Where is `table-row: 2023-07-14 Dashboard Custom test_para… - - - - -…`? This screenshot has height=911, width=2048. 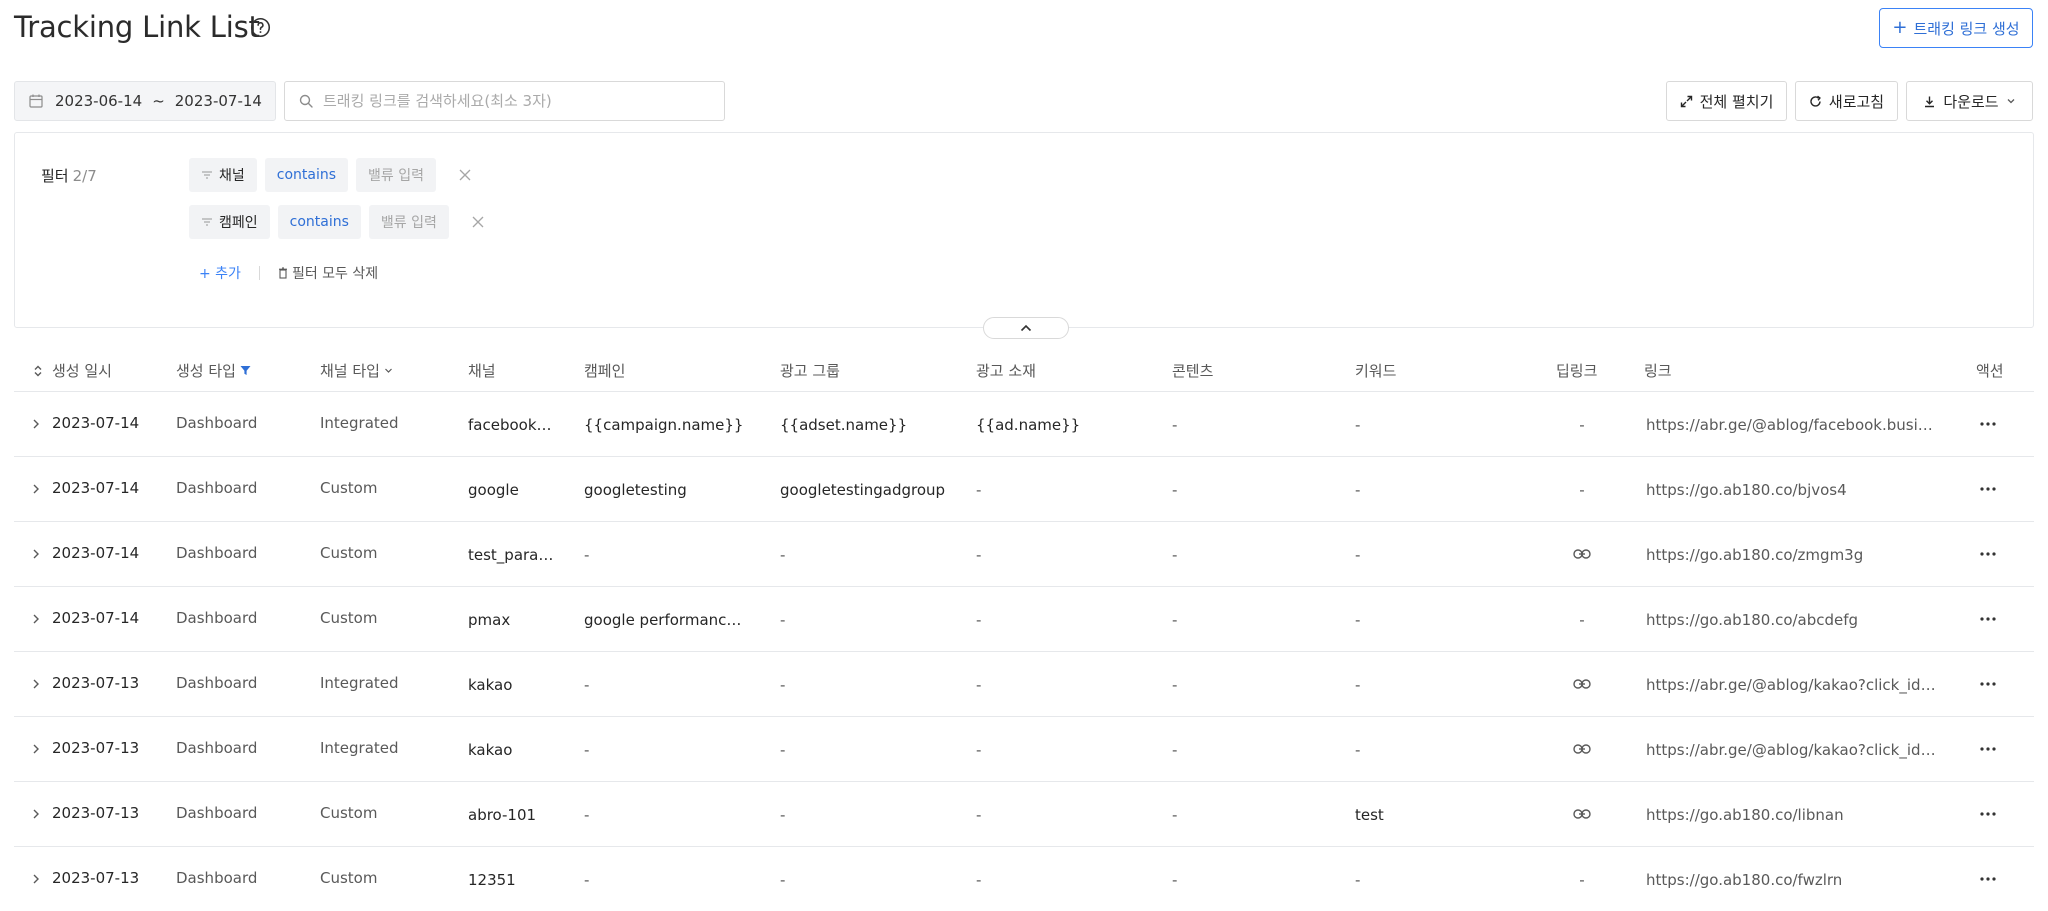 table-row: 2023-07-14 Dashboard Custom test_para… - - - - -… is located at coordinates (1024, 554).